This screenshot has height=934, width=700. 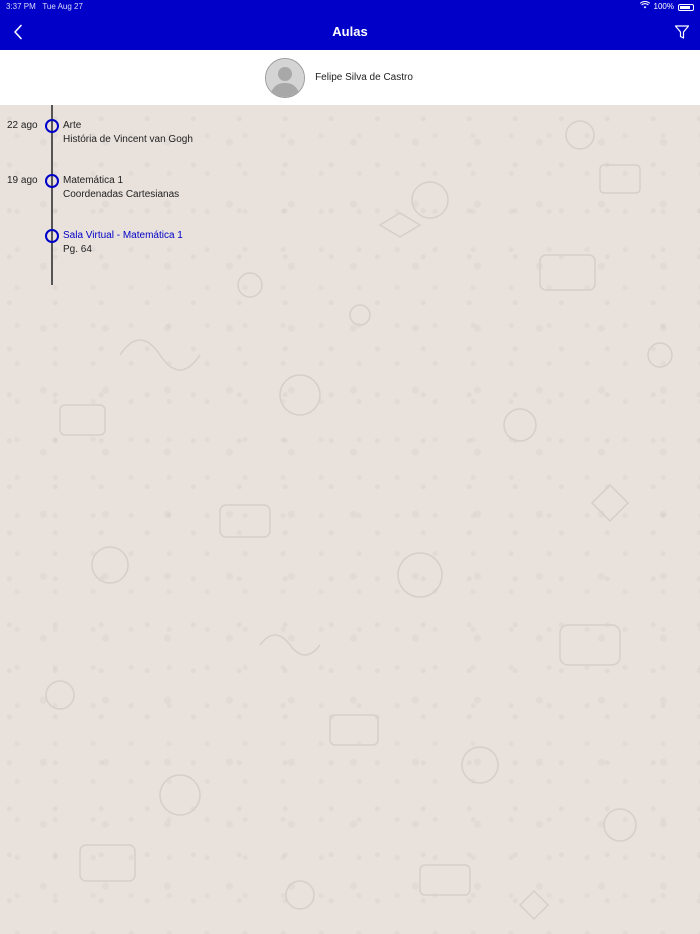 What do you see at coordinates (123, 235) in the screenshot?
I see `lesson-link: Sala Virtual - Matemática 1` at bounding box center [123, 235].